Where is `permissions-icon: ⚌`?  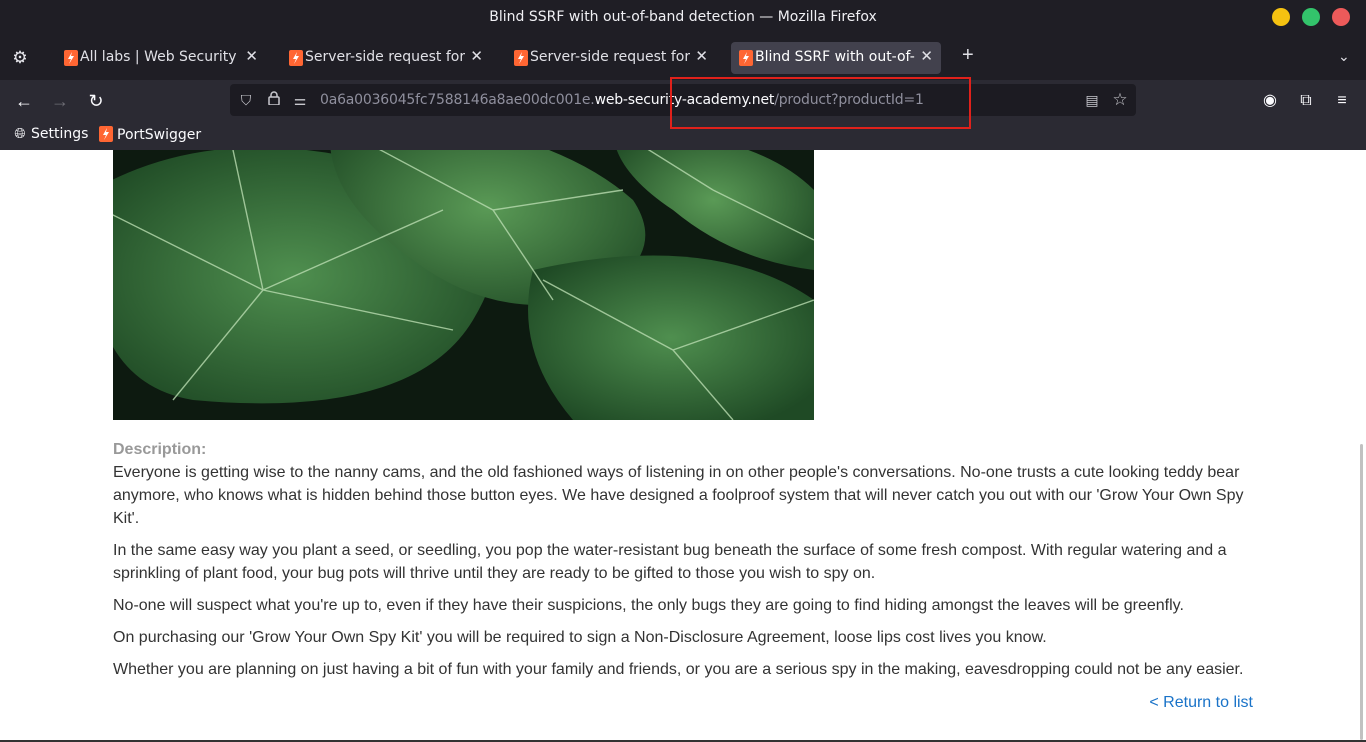 permissions-icon: ⚌ is located at coordinates (300, 100).